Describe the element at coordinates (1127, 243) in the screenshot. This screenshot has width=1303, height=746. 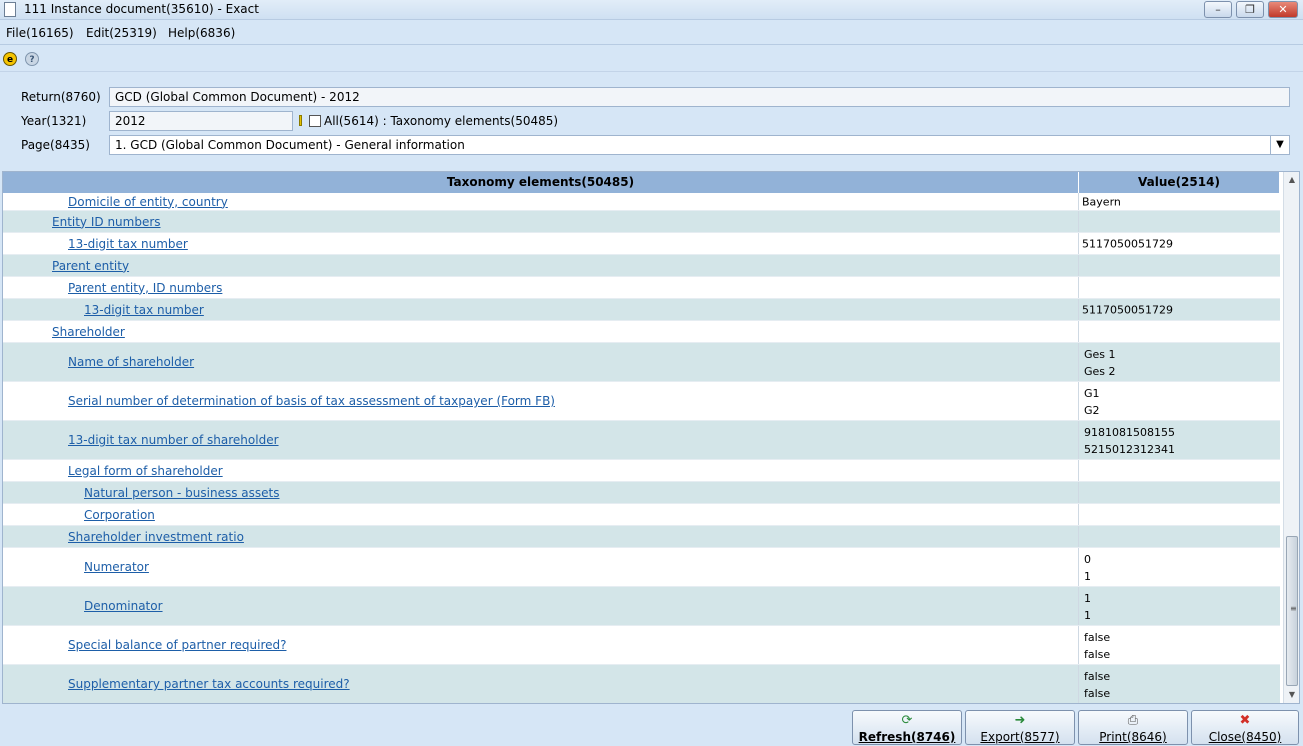
I see `value-text: 5117050051729` at that location.